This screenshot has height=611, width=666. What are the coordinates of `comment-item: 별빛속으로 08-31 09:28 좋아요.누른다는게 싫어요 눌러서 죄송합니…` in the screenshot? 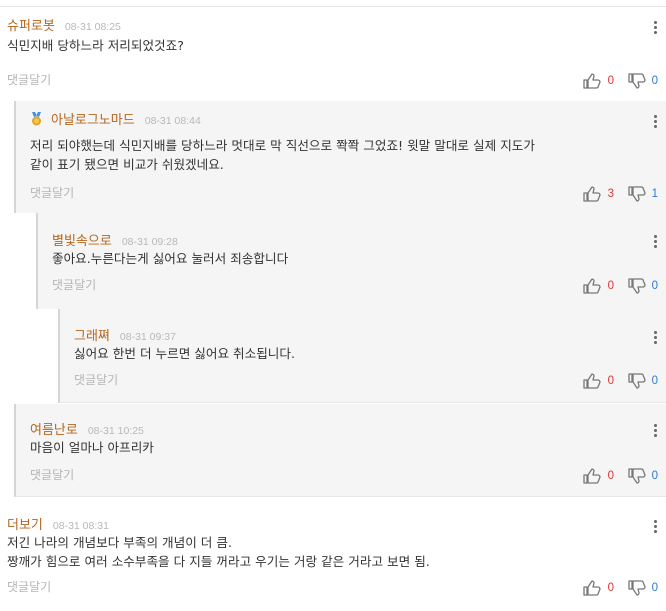 It's located at (351, 261).